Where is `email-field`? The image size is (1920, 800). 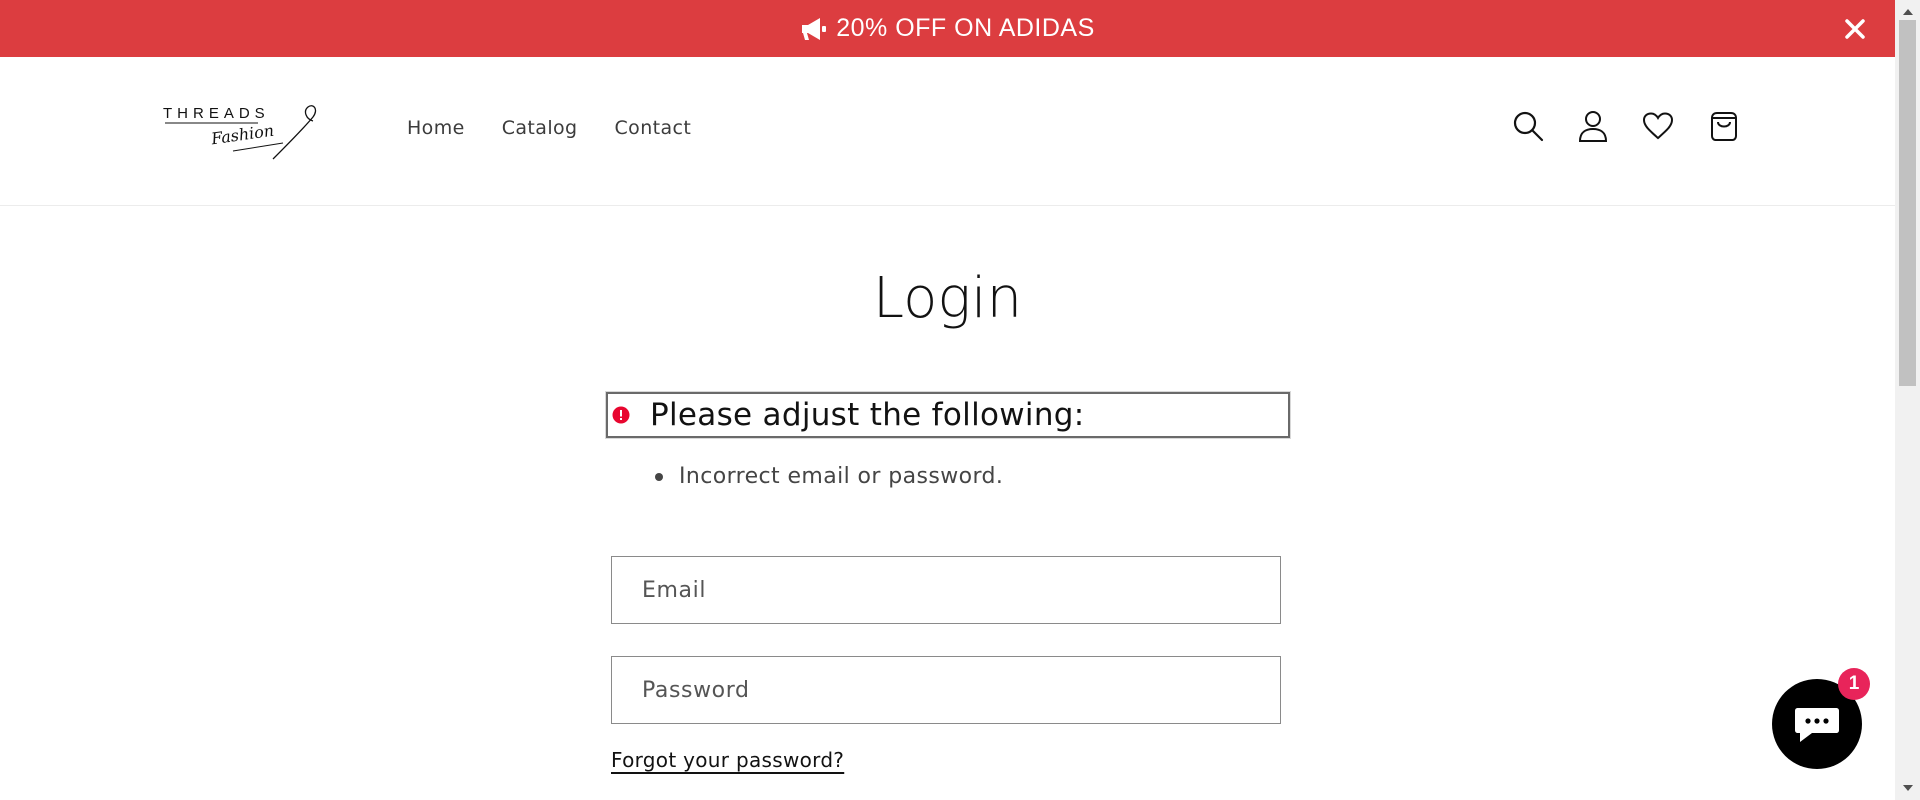
email-field is located at coordinates (946, 590).